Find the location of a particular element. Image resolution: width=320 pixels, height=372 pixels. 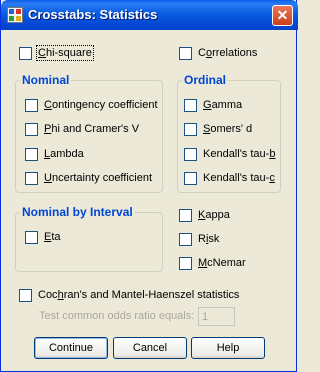

gamma-checkbox: Gamma is located at coordinates (231, 105).